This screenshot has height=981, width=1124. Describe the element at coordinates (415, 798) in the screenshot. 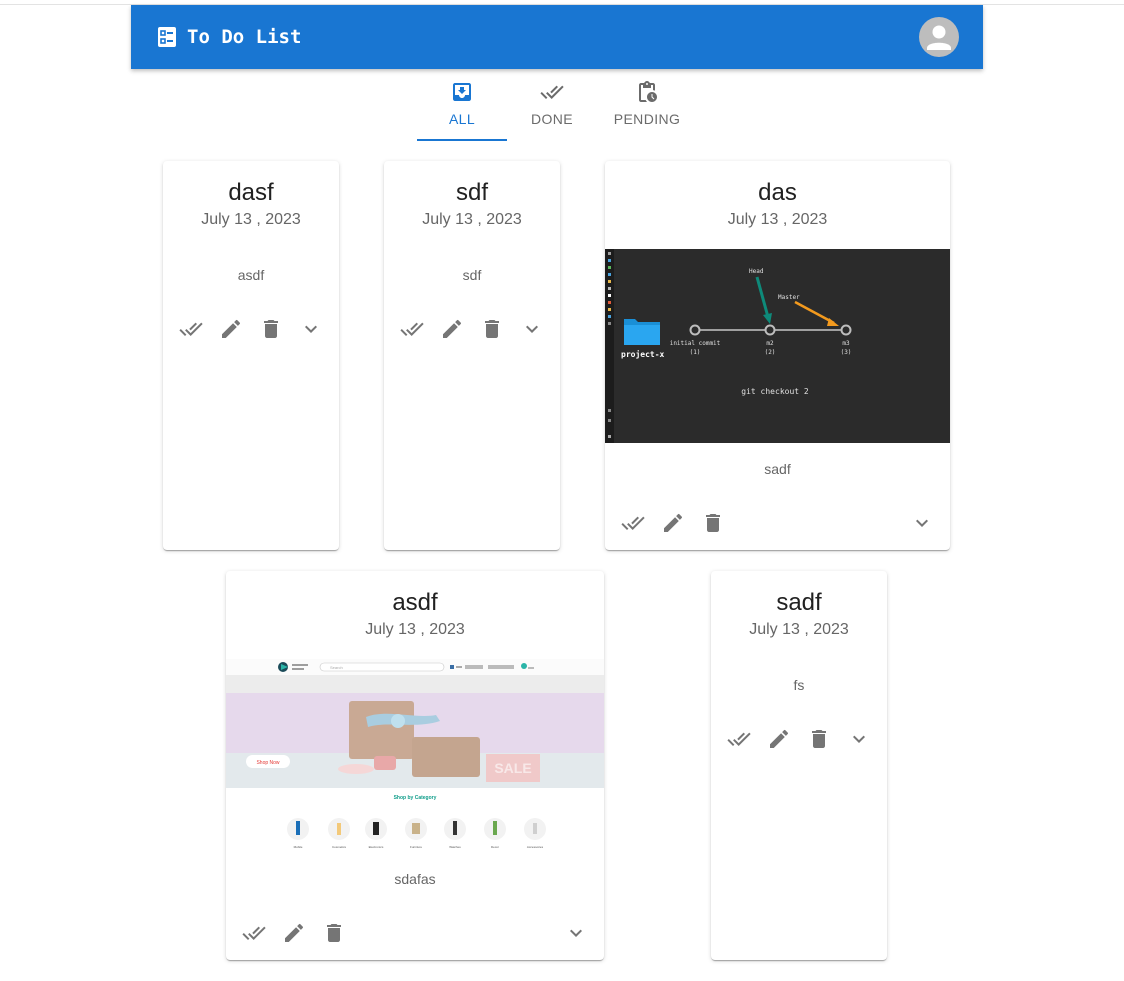

I see `svg-text: Shop by Category` at that location.